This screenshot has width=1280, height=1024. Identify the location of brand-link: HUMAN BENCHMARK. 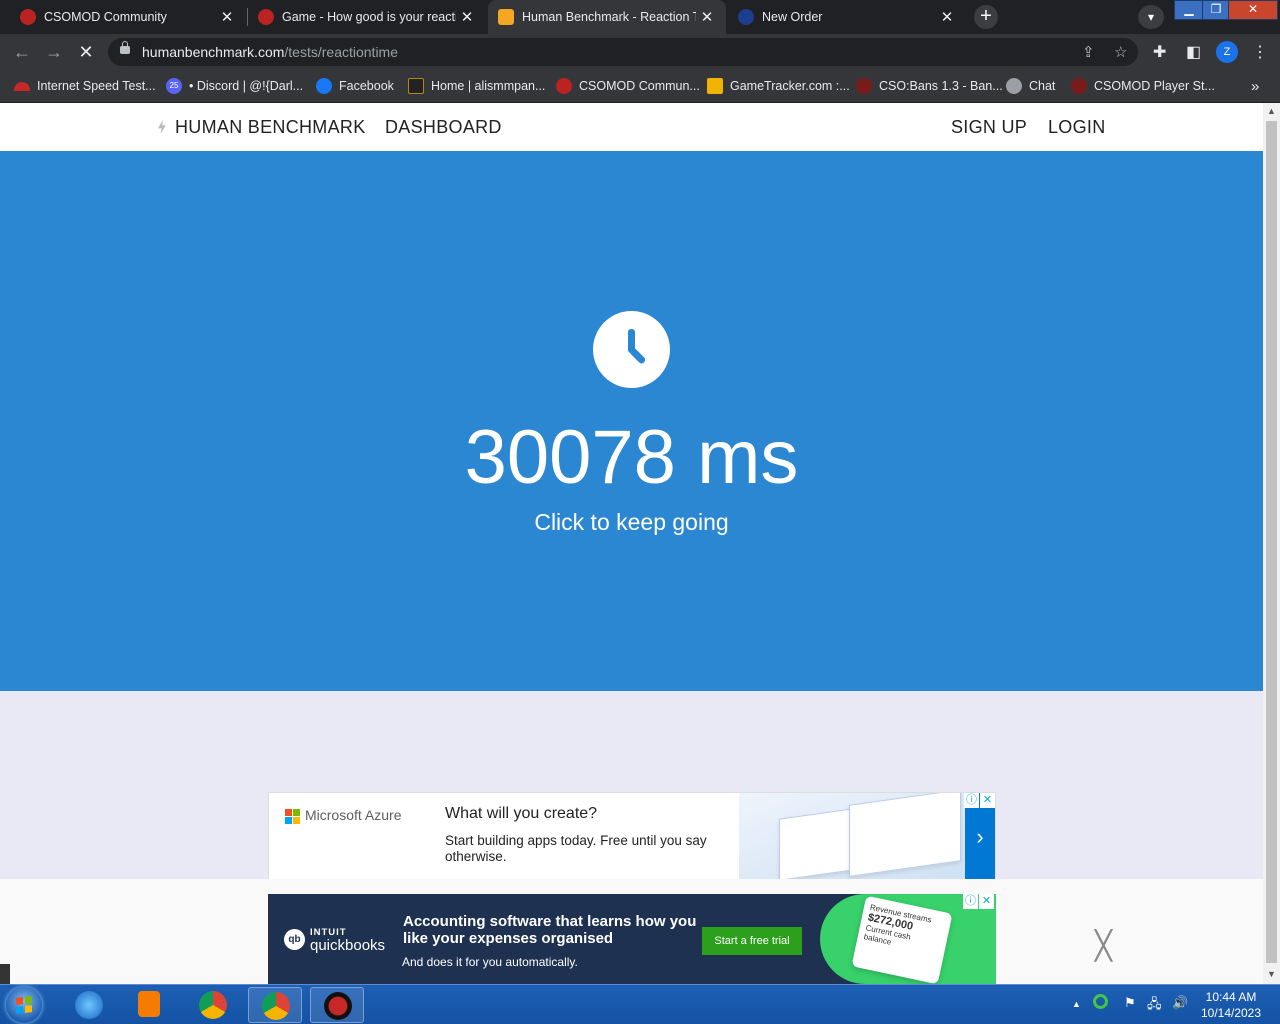
(270, 127).